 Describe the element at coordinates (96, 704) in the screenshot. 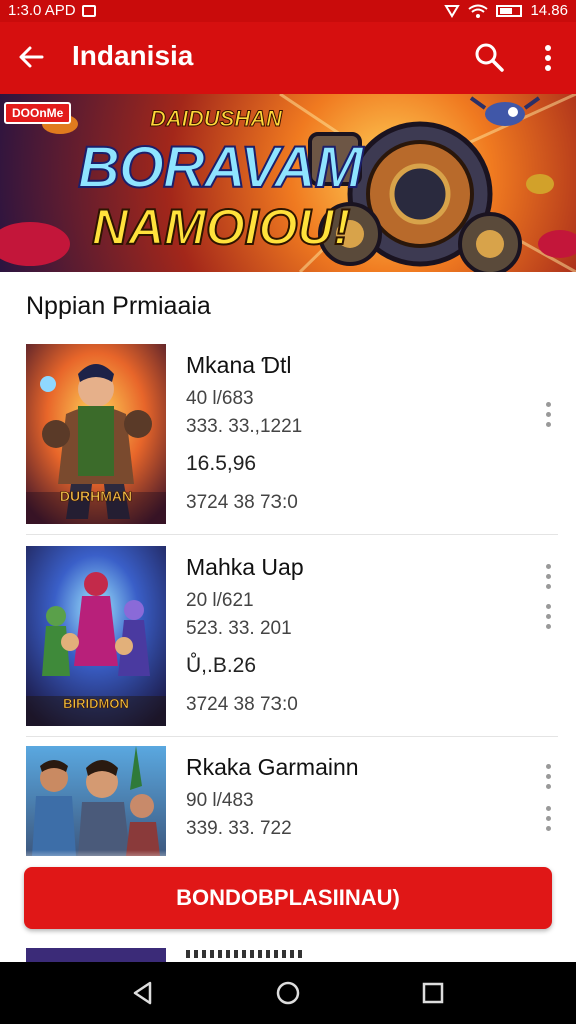

I see `thumbnail-caption: BIRIDMON` at that location.